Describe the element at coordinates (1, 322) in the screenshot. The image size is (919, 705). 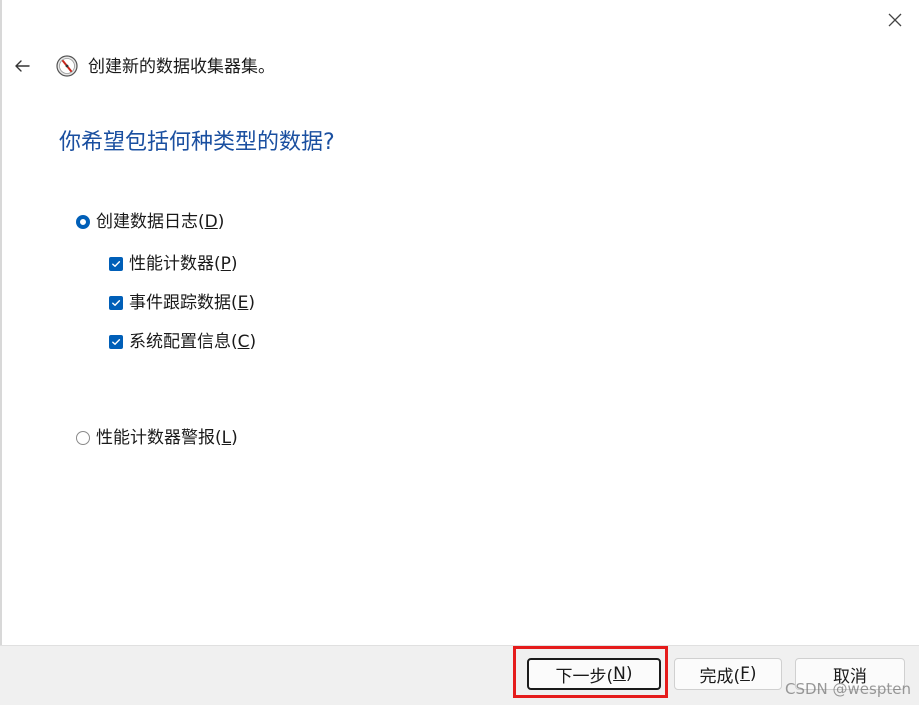
I see `window-left-edge` at that location.